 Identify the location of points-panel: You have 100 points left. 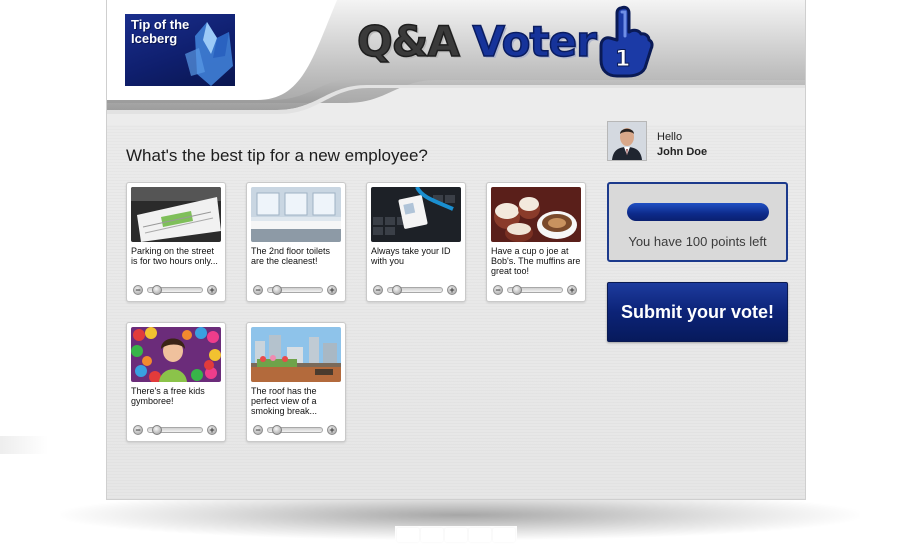
(697, 222).